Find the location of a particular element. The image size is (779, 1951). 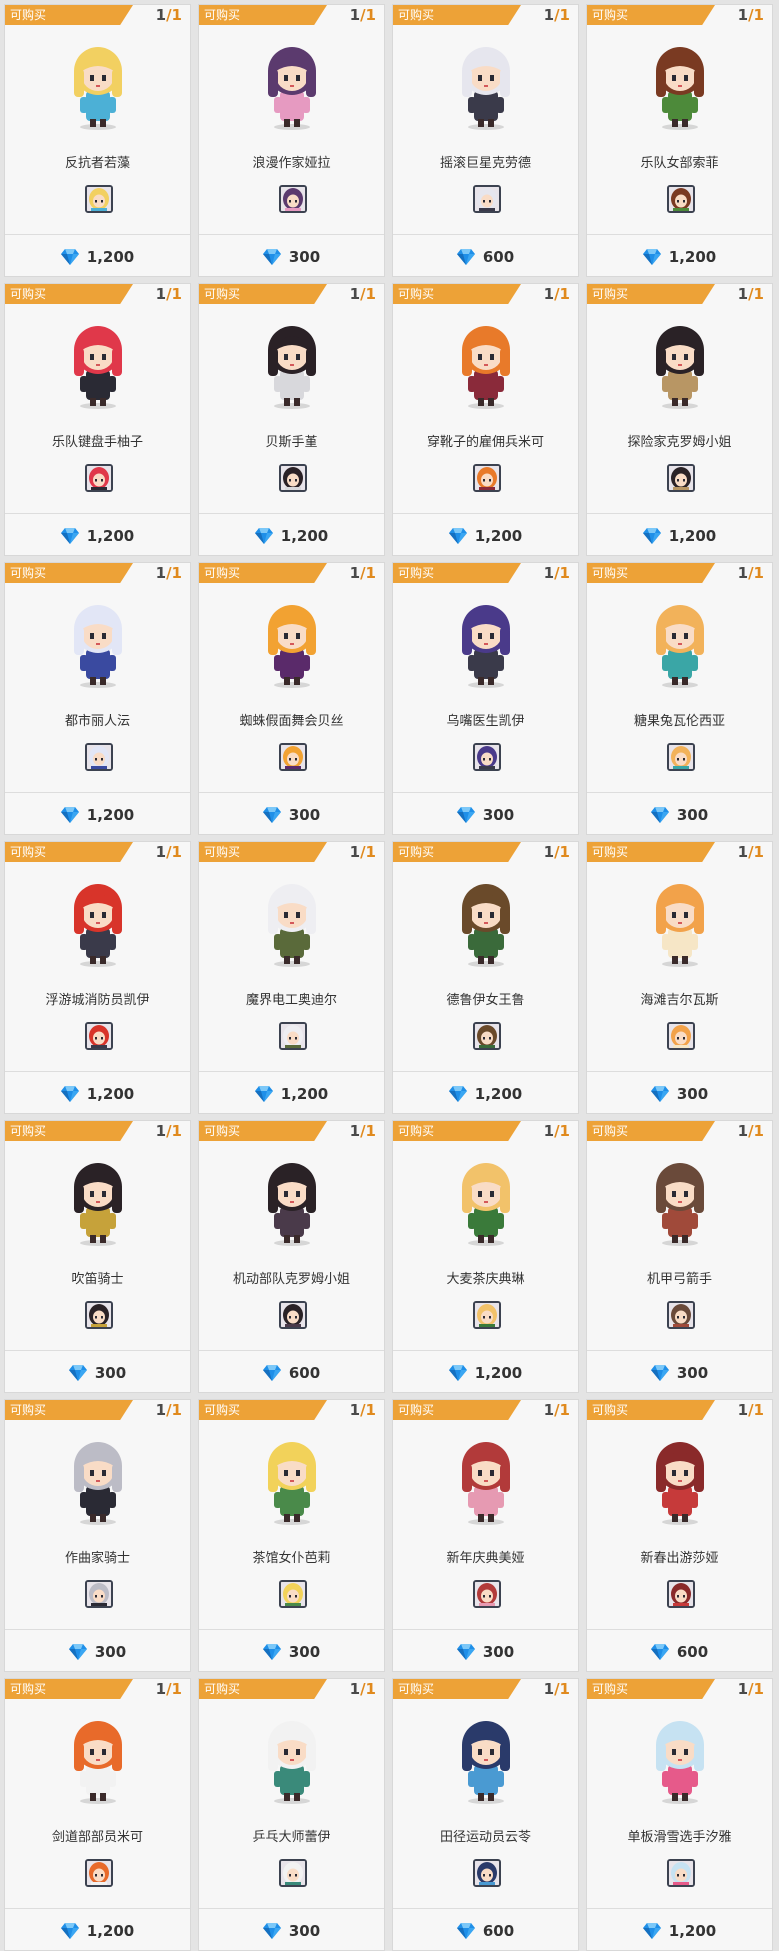

shop-item-card-9: 可购买 1/1 都市丽人沄 1,200 is located at coordinates (97, 698).